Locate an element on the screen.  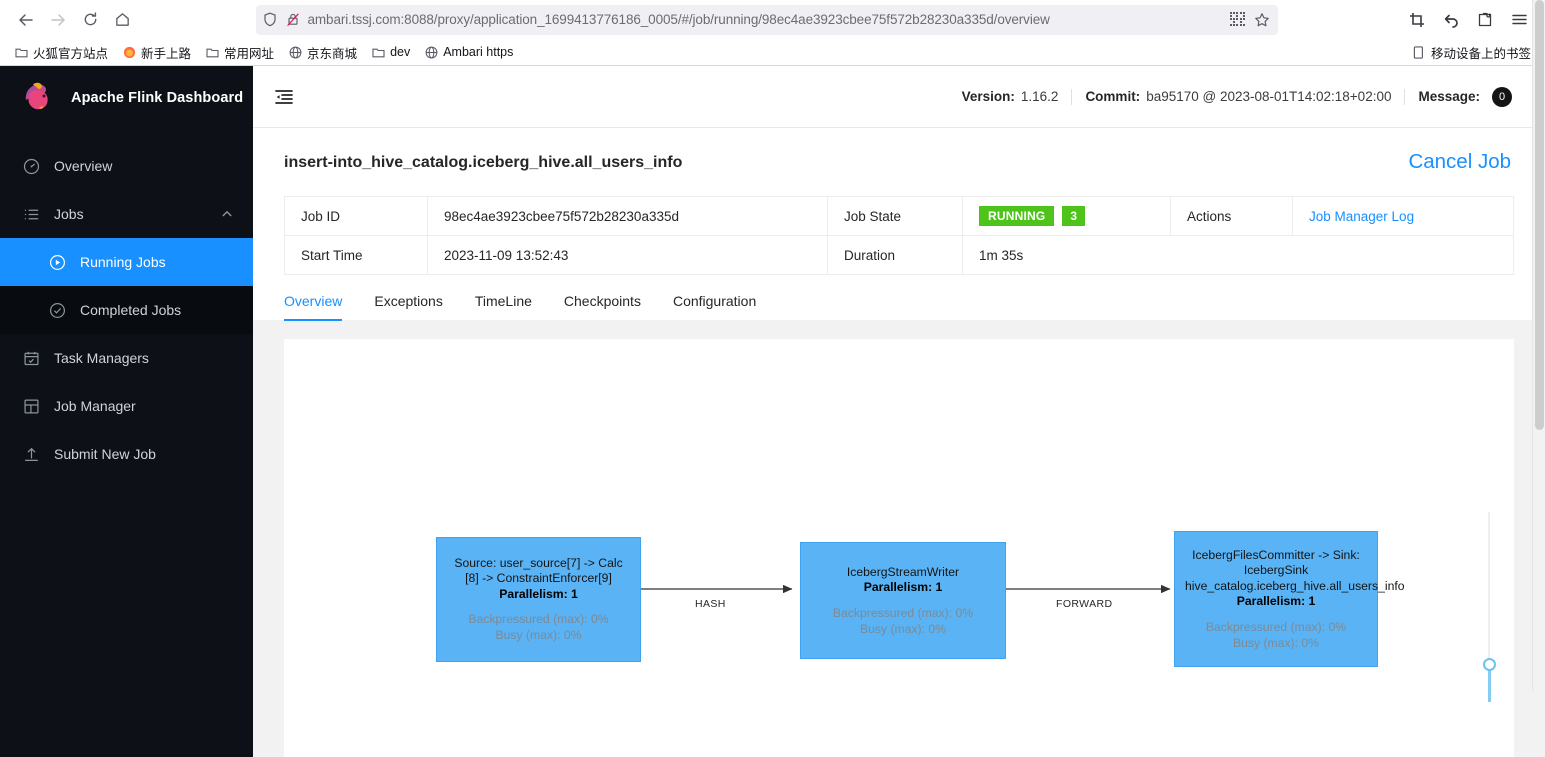
sidebar-item-submit-new-job: Submit New Job is located at coordinates (126, 454).